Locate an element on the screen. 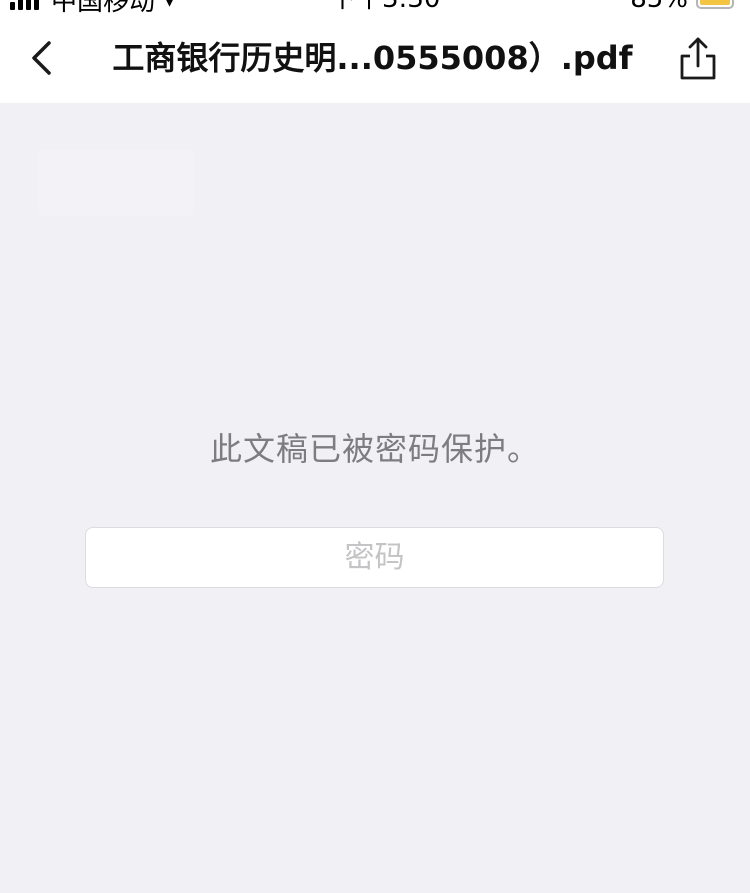 This screenshot has width=750, height=893. page-thumbnail-placeholder is located at coordinates (116, 183).